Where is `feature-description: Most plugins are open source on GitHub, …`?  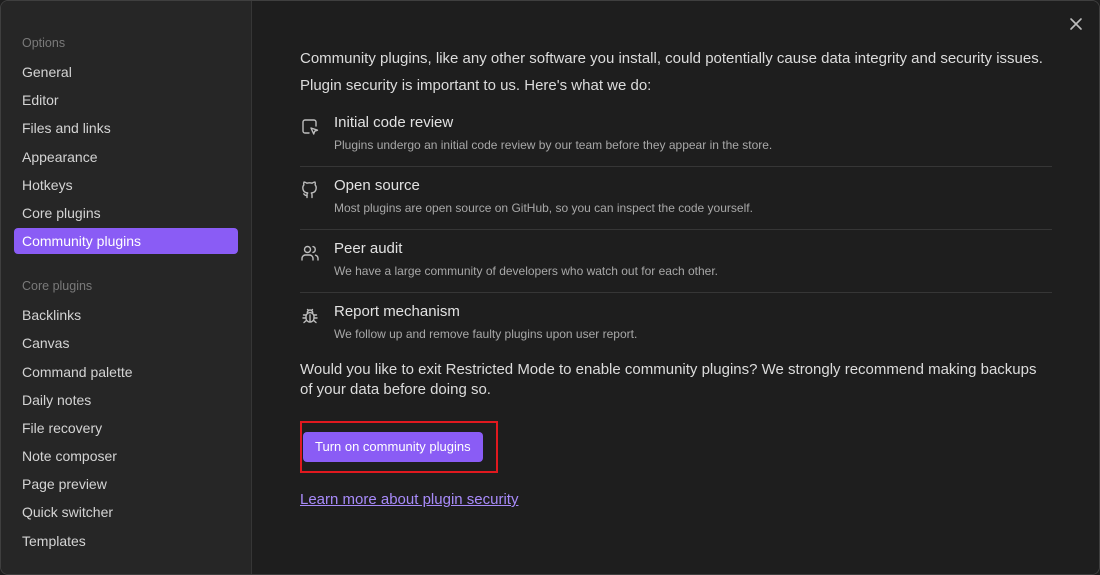 feature-description: Most plugins are open source on GitHub, … is located at coordinates (543, 208).